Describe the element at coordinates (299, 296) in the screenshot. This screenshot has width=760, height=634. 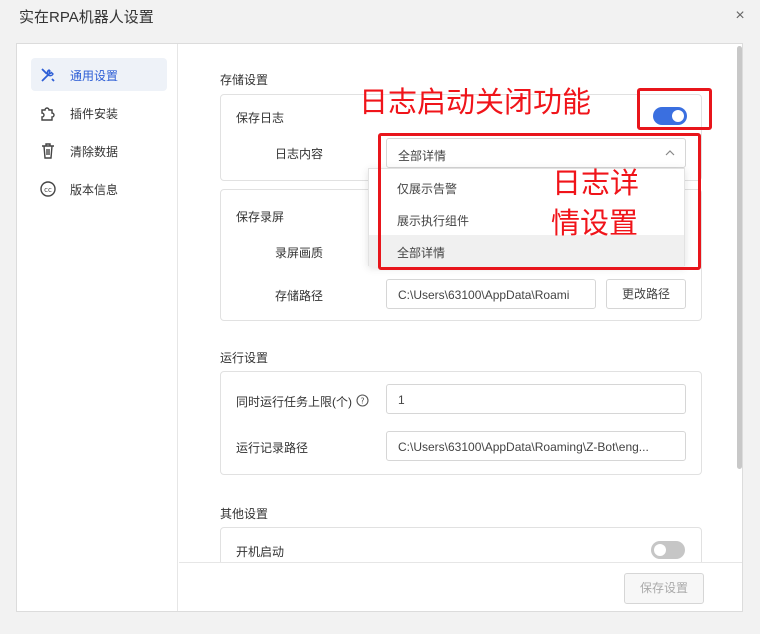
I see `storage-path-label: 存储路径` at that location.